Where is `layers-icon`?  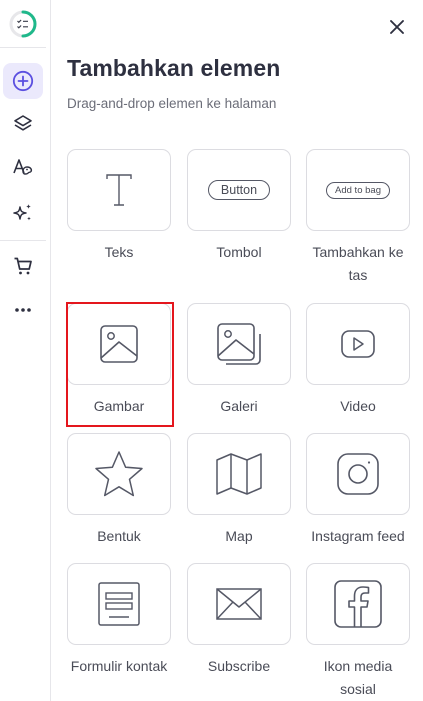
layers-icon is located at coordinates (23, 123).